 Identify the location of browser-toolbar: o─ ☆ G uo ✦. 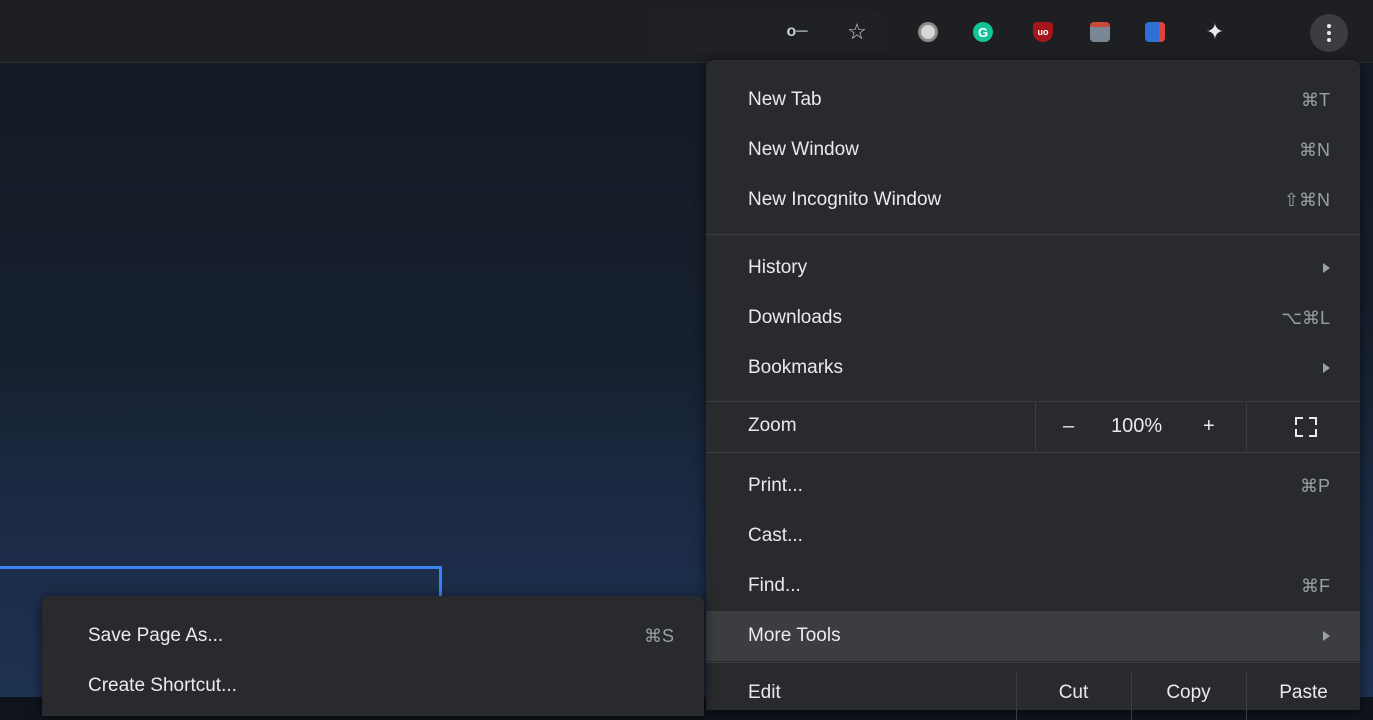
(686, 31).